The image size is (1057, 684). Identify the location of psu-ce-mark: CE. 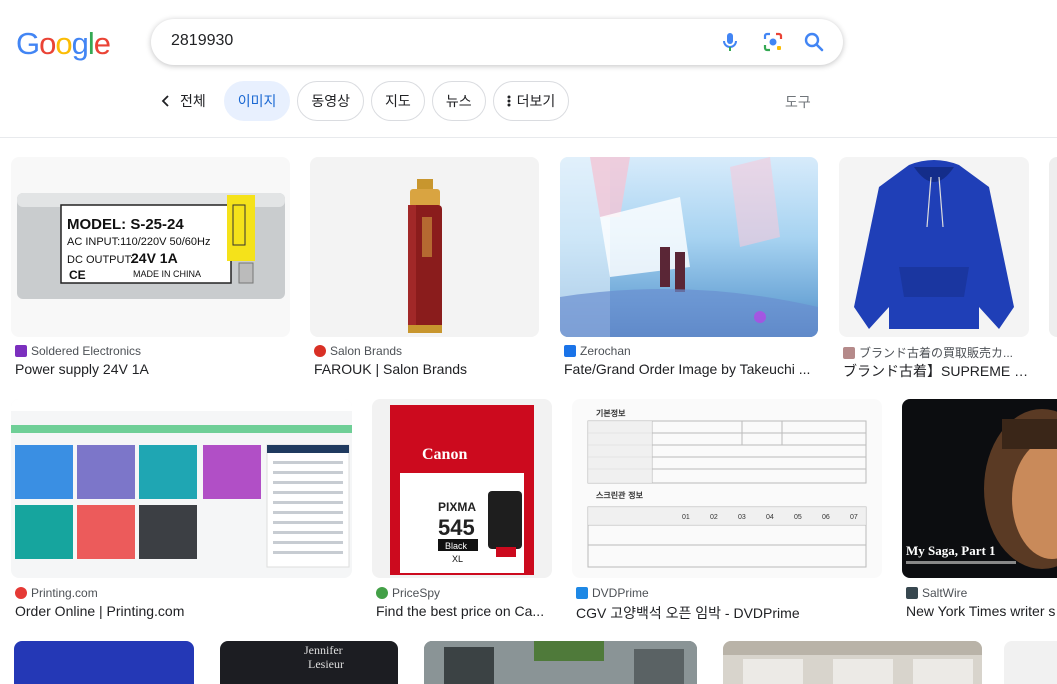
(77, 275).